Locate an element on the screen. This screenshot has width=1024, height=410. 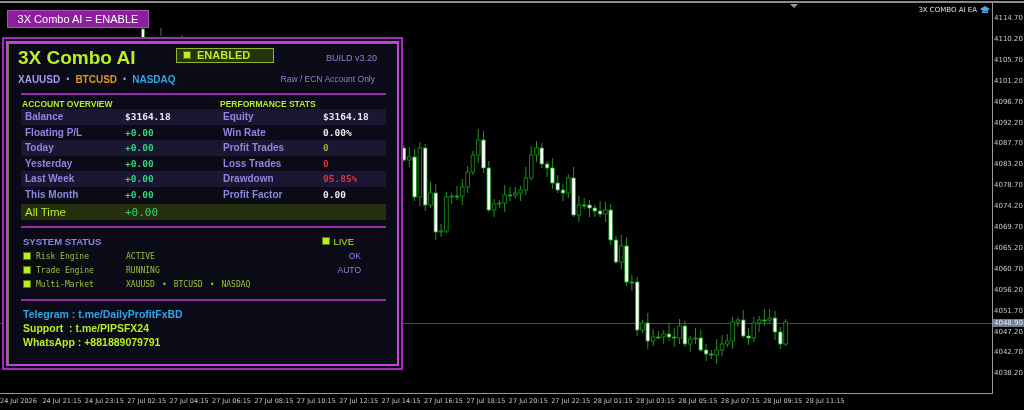
panel-title: 3X Combo AI is located at coordinates (77, 58).